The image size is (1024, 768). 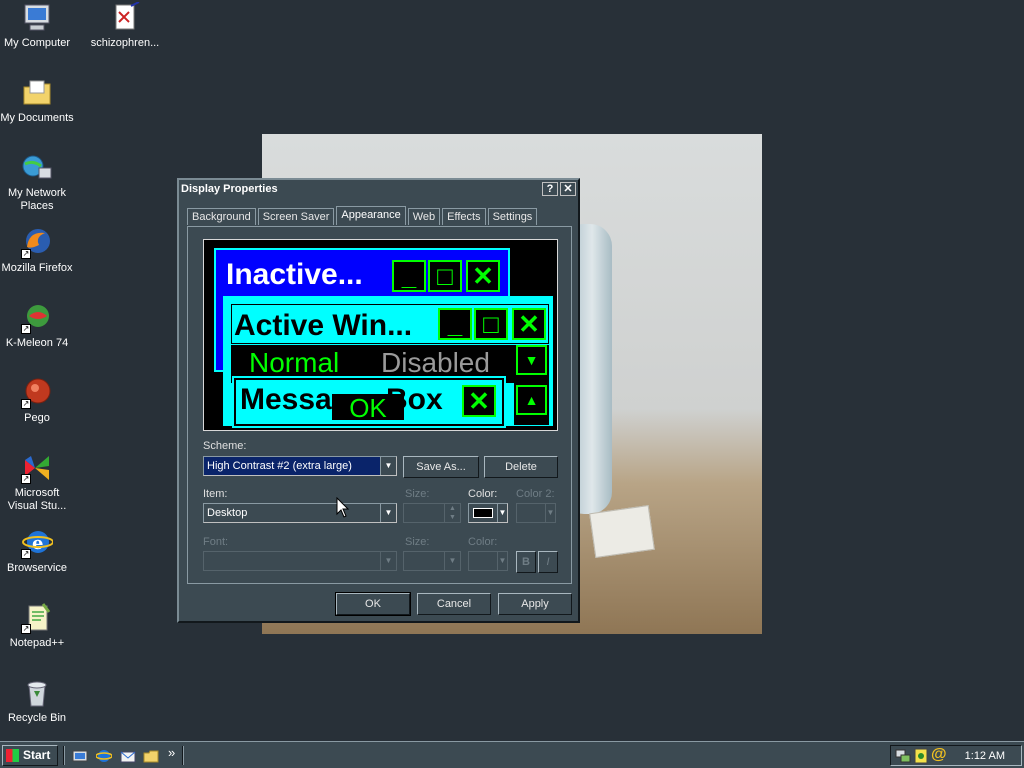 I want to click on tab-background: Background, so click(x=221, y=216).